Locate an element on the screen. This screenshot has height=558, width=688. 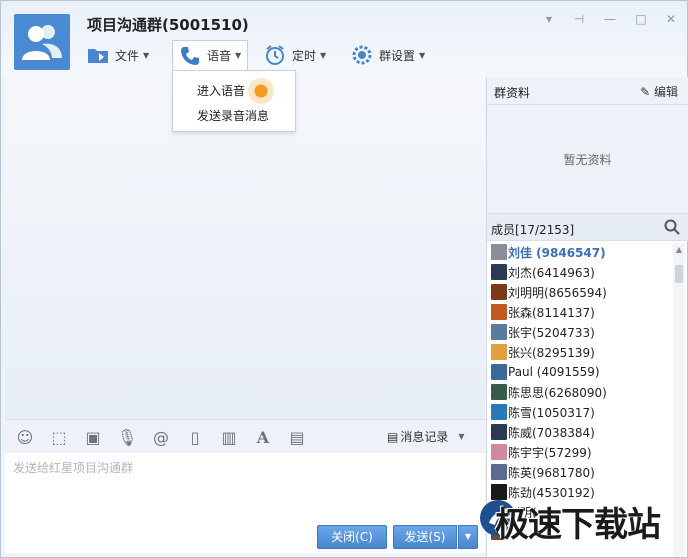
menu-item-send-recording: 发送录音消息 is located at coordinates (233, 115).